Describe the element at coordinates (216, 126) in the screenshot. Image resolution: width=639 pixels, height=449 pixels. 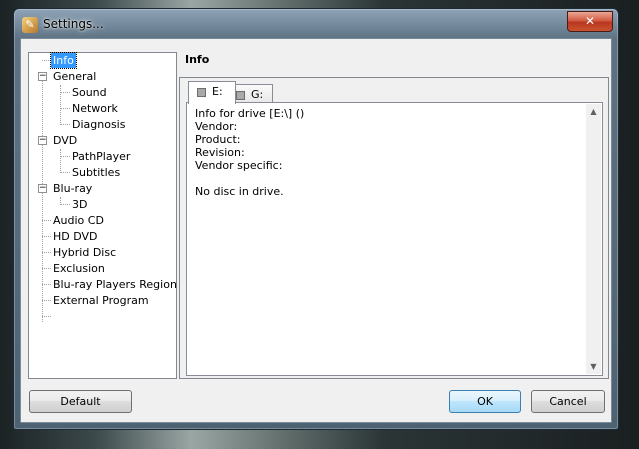
I see `info-line: Vendor:` at that location.